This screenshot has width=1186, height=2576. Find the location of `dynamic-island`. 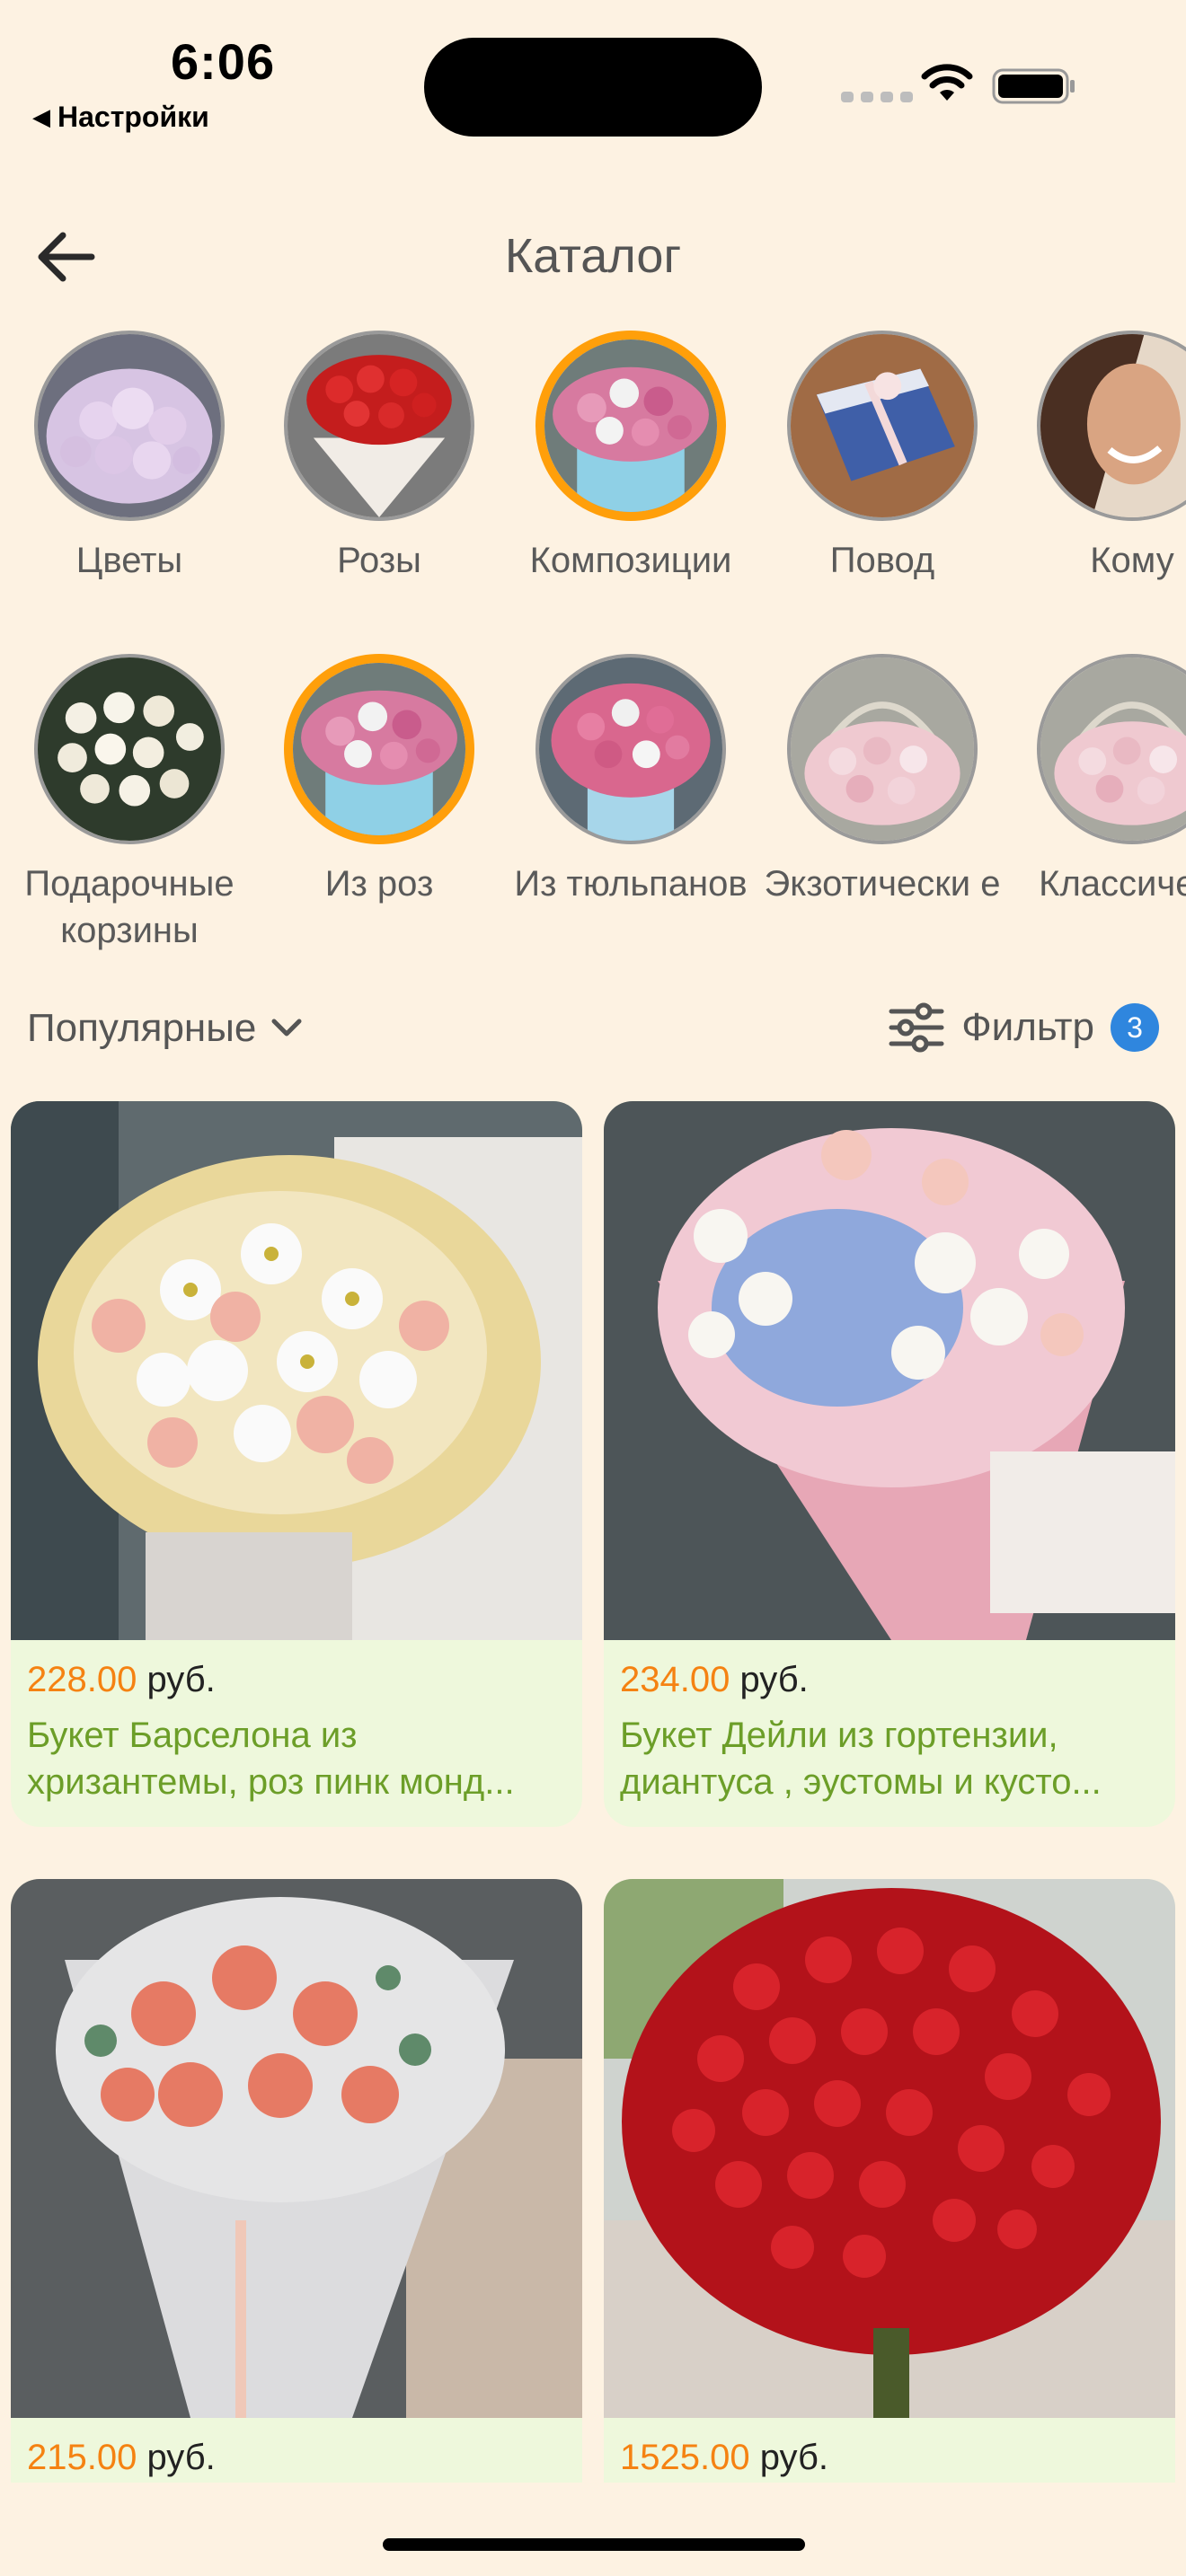

dynamic-island is located at coordinates (593, 87).